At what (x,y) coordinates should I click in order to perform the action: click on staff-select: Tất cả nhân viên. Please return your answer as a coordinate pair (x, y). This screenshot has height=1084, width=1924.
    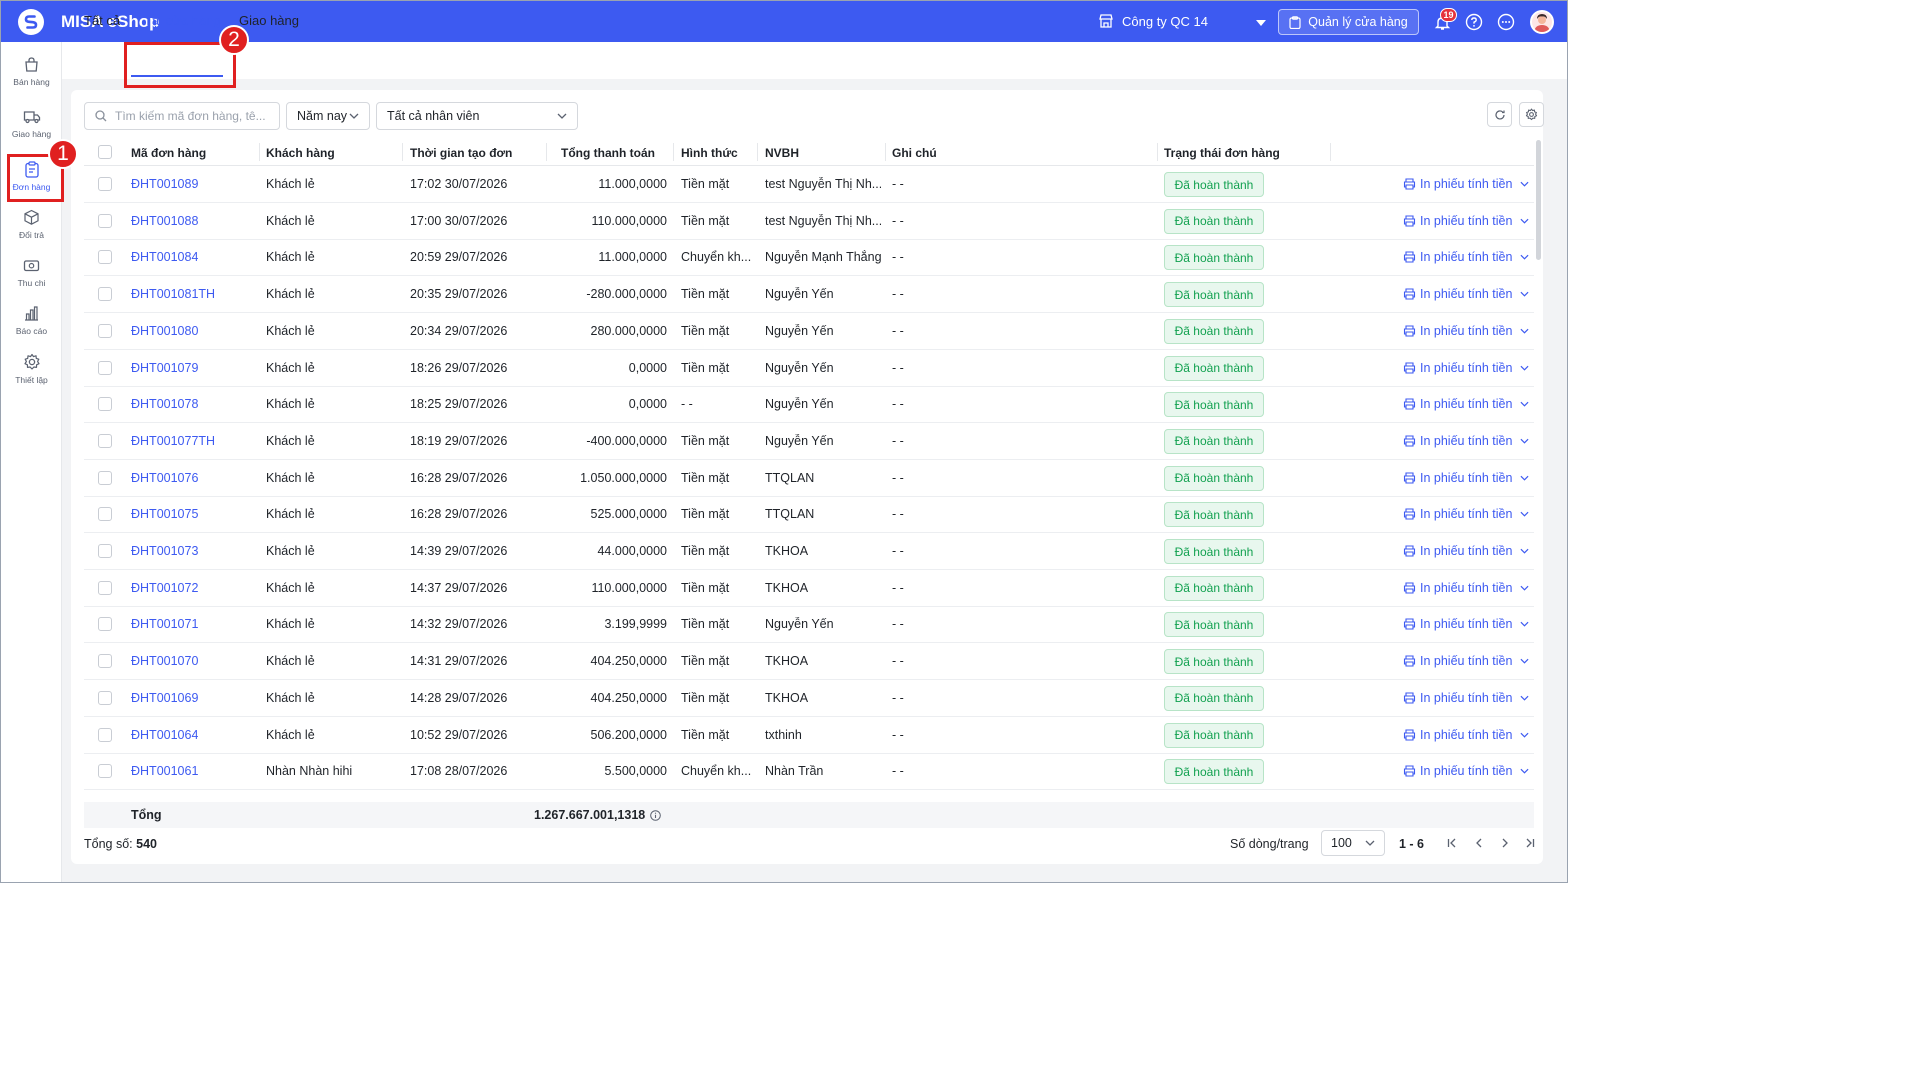
    Looking at the image, I should click on (477, 116).